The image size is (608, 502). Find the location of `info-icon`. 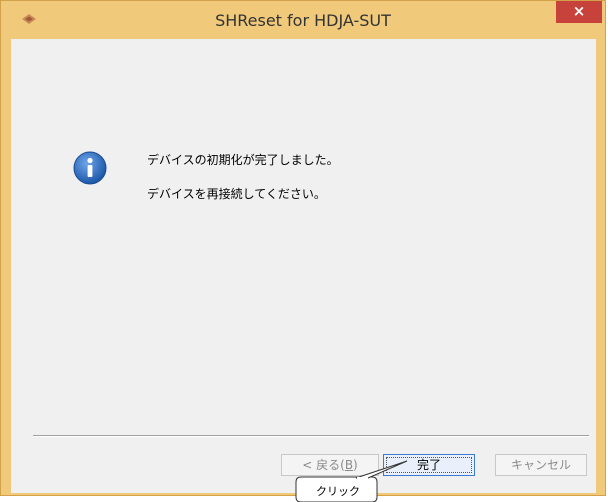

info-icon is located at coordinates (90, 168).